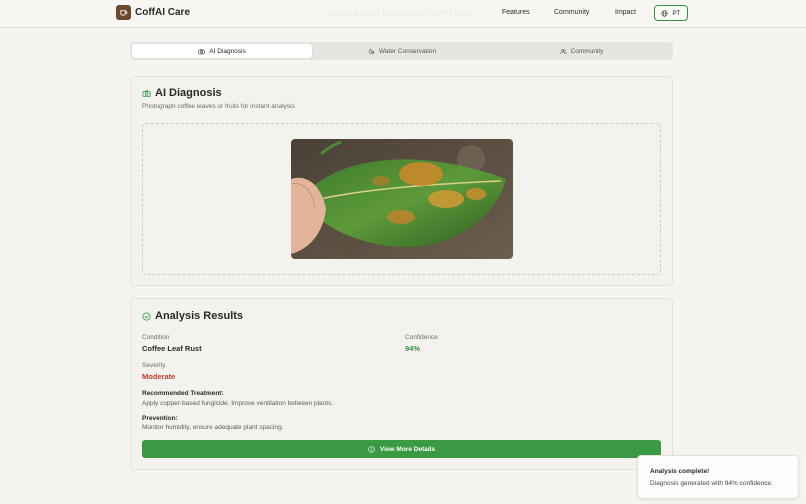  I want to click on info-icon, so click(371, 449).